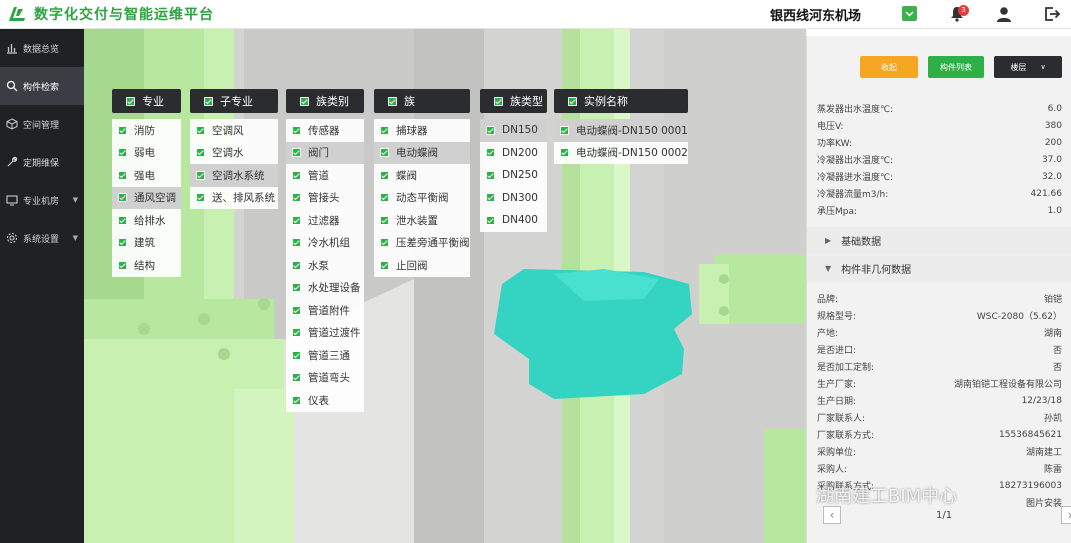 This screenshot has width=1071, height=543. What do you see at coordinates (325, 220) in the screenshot?
I see `filter-option: 过滤器` at bounding box center [325, 220].